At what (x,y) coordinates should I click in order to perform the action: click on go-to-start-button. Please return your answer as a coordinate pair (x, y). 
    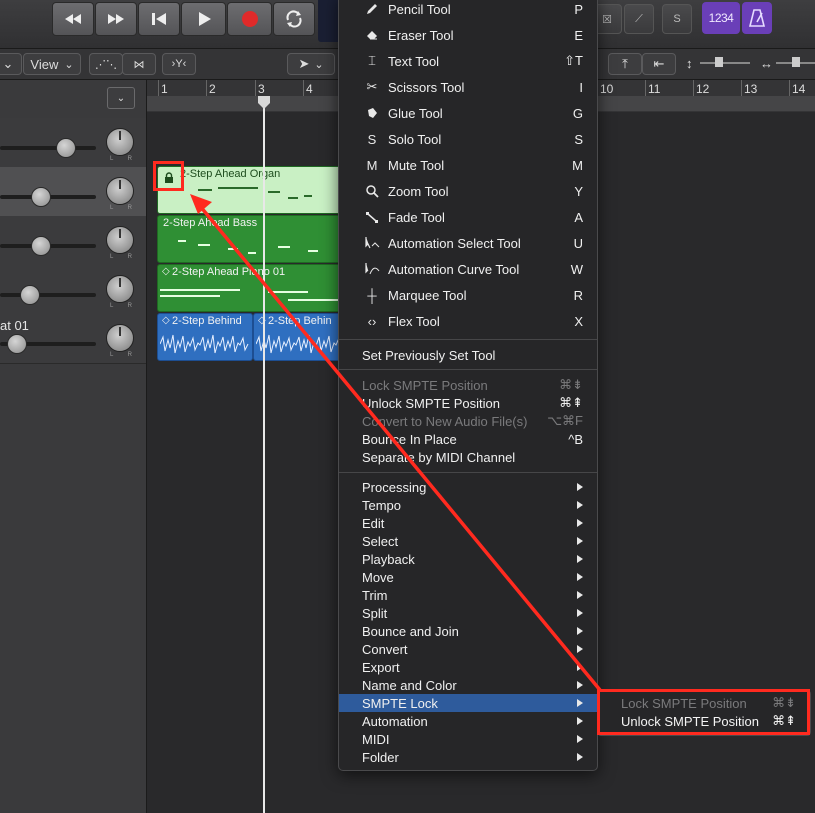
    Looking at the image, I should click on (159, 19).